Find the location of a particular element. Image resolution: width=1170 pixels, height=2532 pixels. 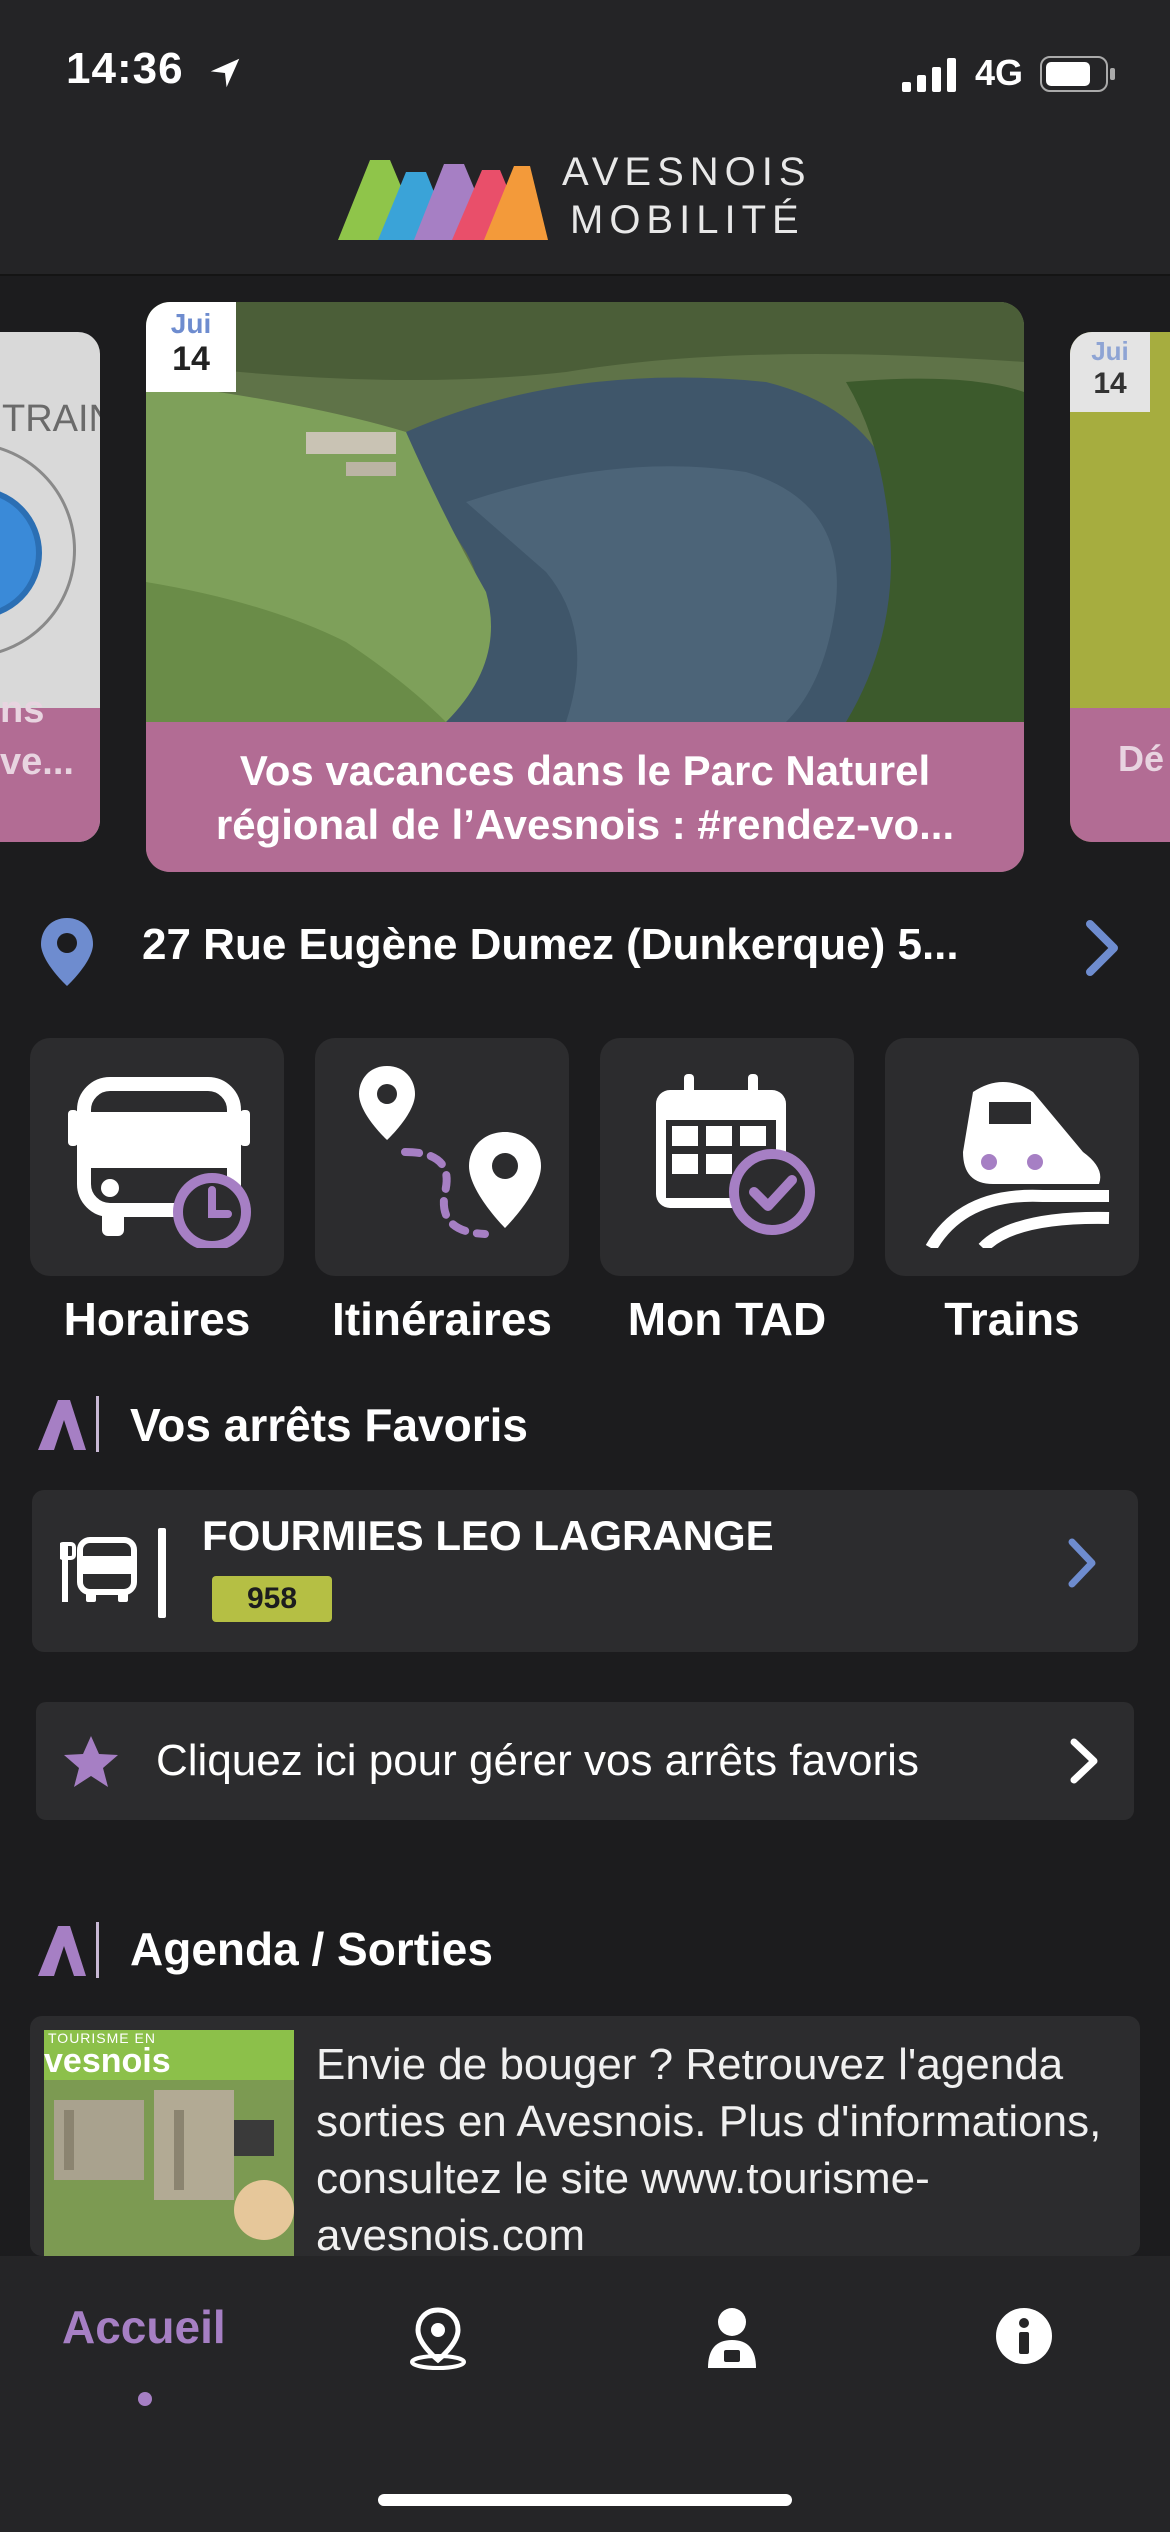

event-month: Jui is located at coordinates (191, 323).